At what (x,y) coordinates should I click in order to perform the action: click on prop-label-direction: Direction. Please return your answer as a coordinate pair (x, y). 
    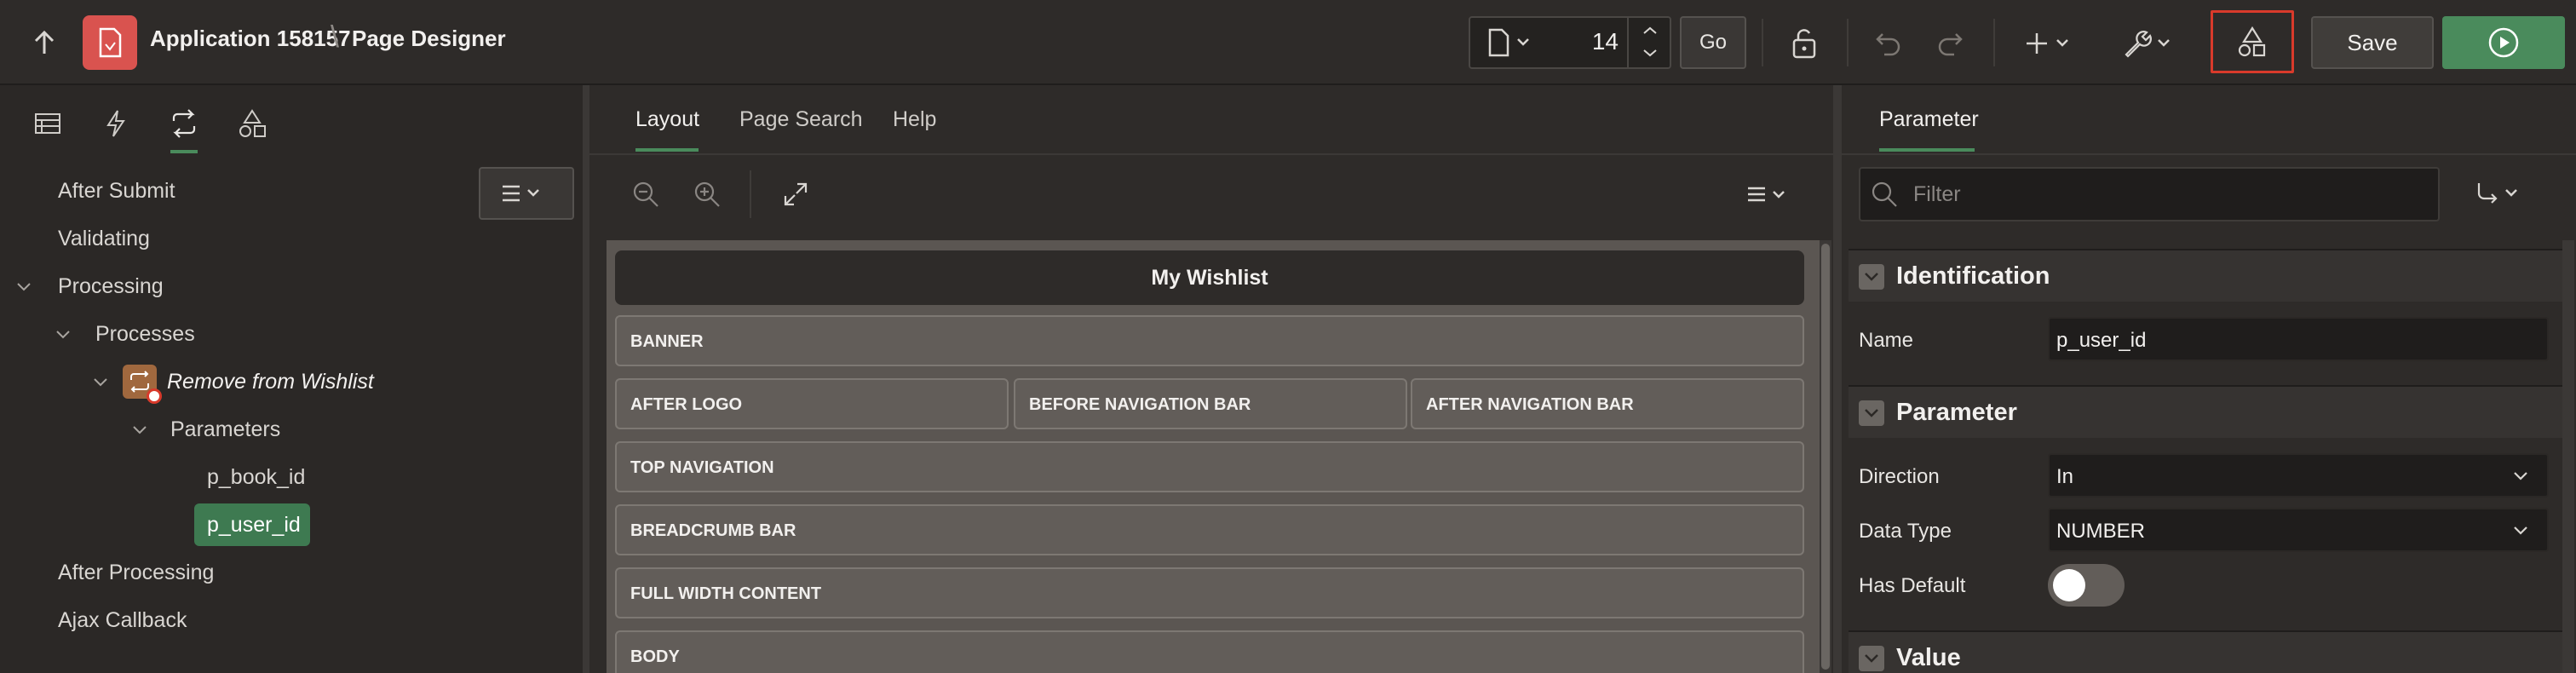
    Looking at the image, I should click on (1899, 476).